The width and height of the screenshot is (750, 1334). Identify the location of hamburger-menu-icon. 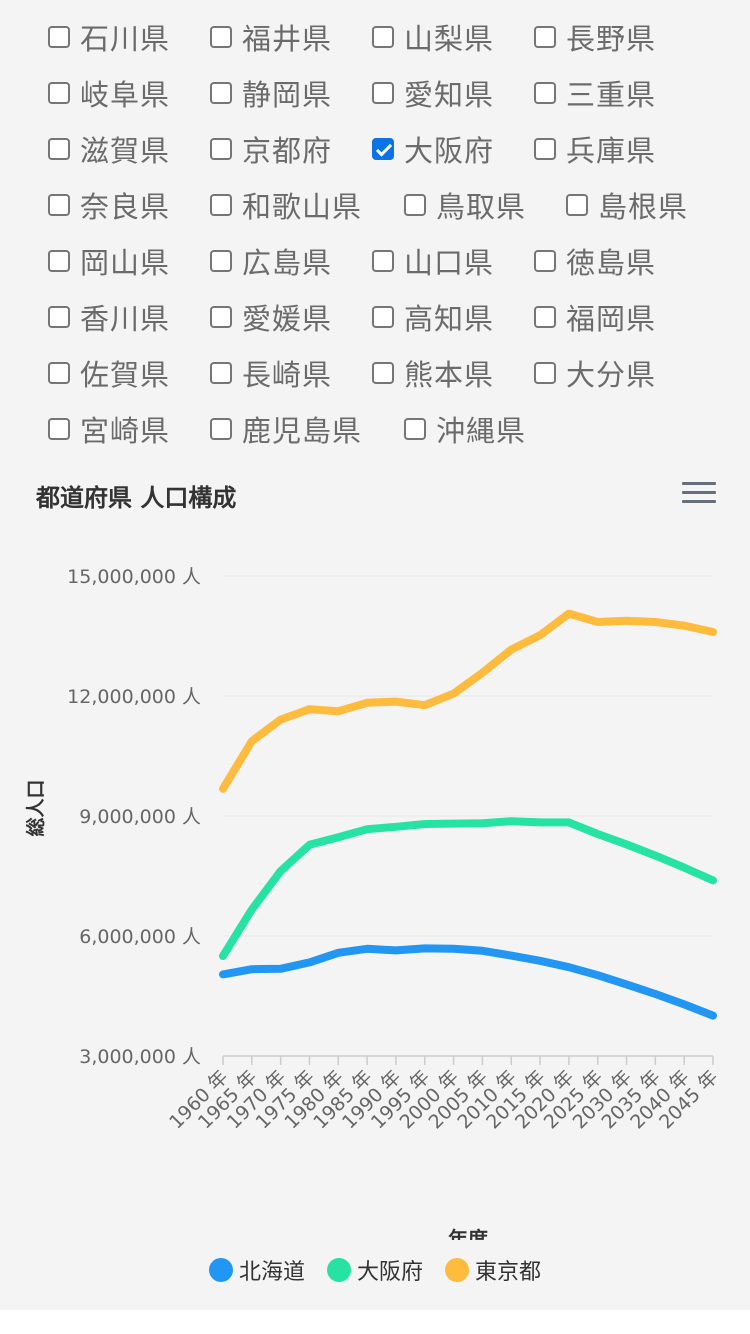
(699, 496).